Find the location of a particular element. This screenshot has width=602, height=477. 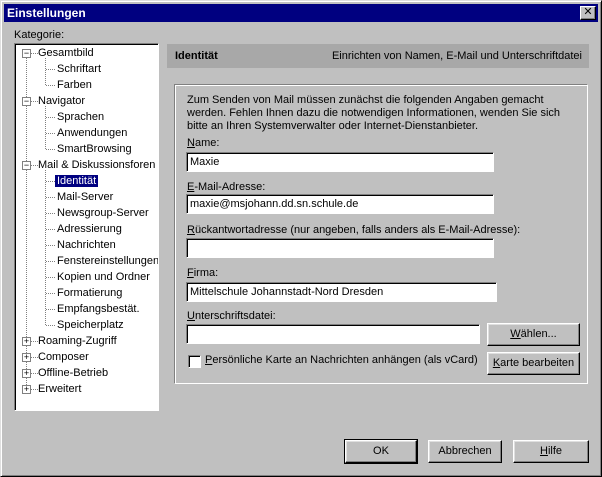

window-title: Einstellungen is located at coordinates (46, 13).